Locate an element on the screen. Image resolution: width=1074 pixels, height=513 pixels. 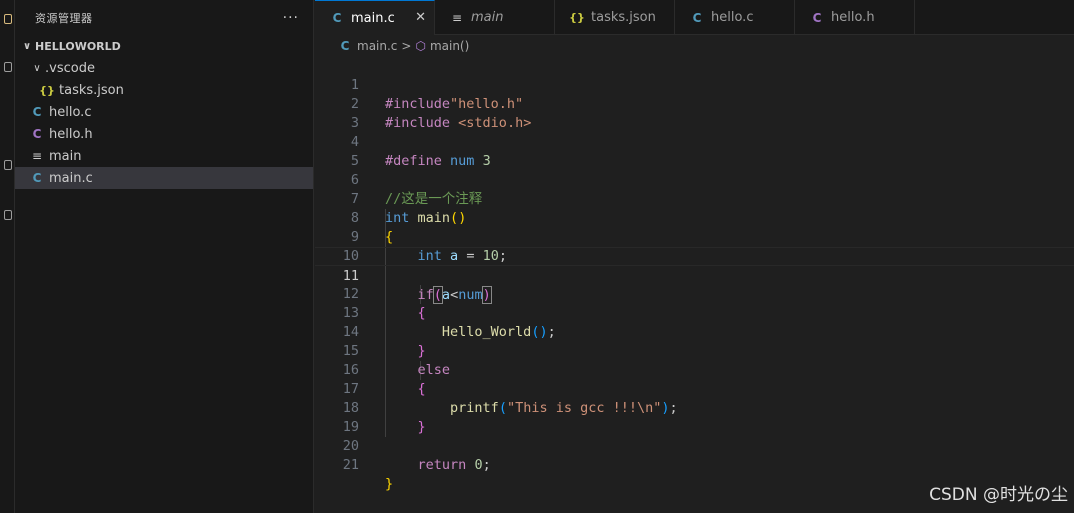
code-line: 5 is located at coordinates (694, 151).